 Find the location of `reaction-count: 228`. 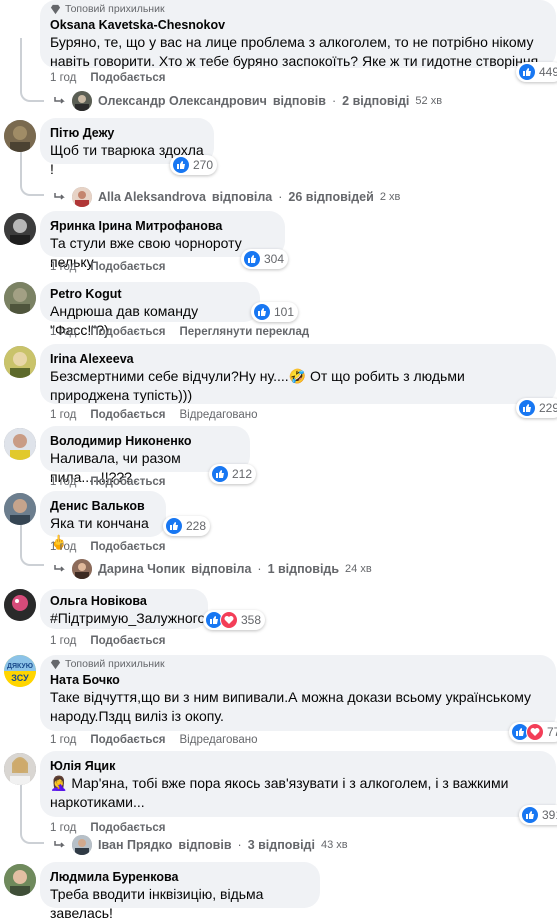

reaction-count: 228 is located at coordinates (187, 526).